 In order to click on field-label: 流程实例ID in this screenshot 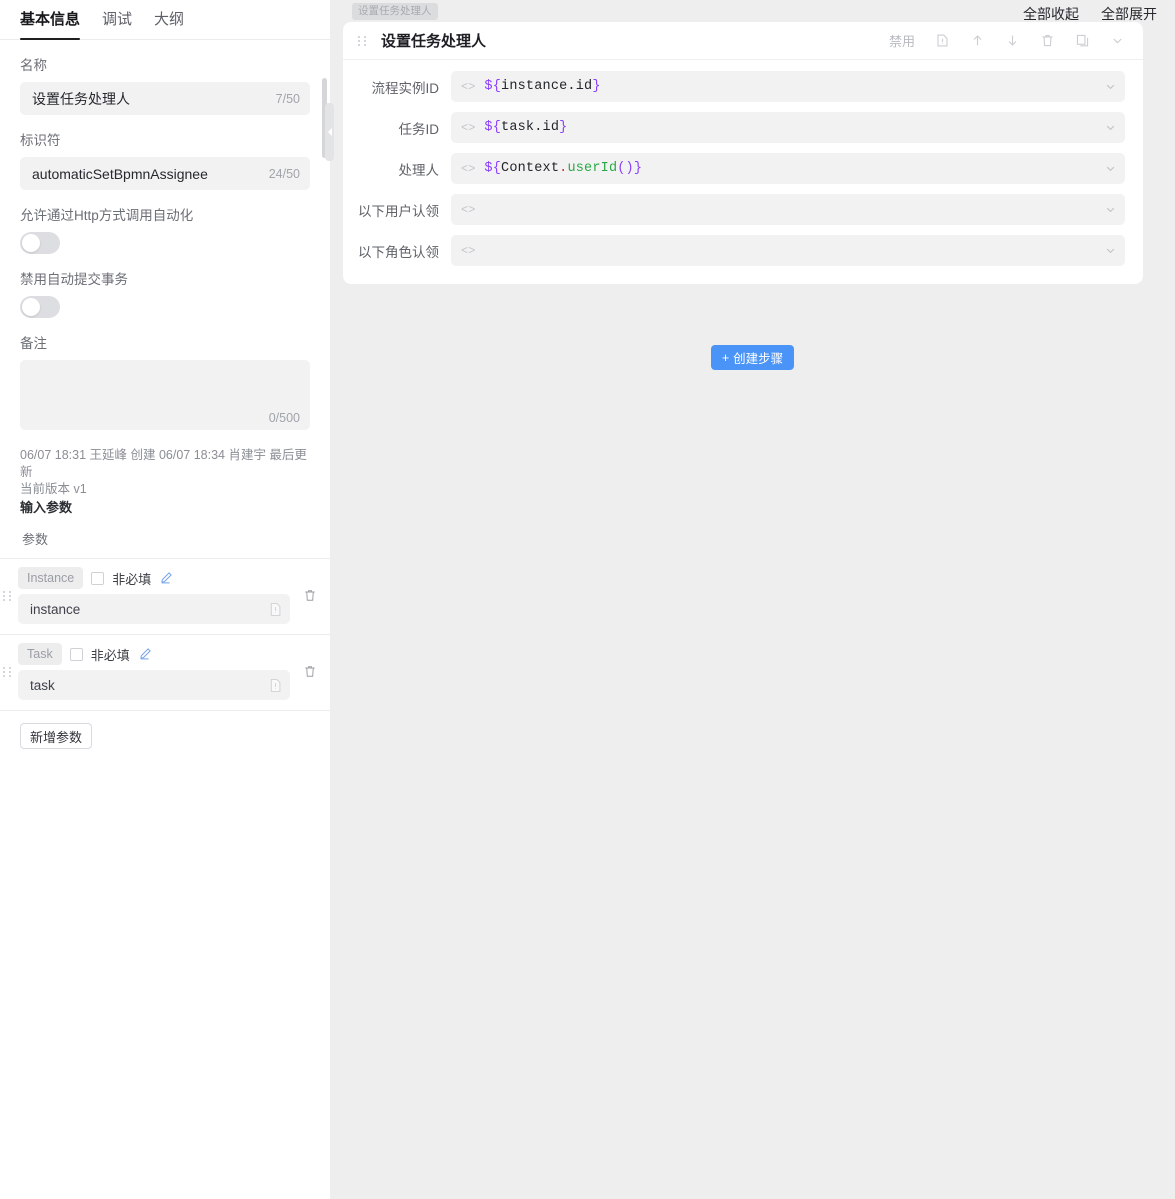, I will do `click(405, 88)`.